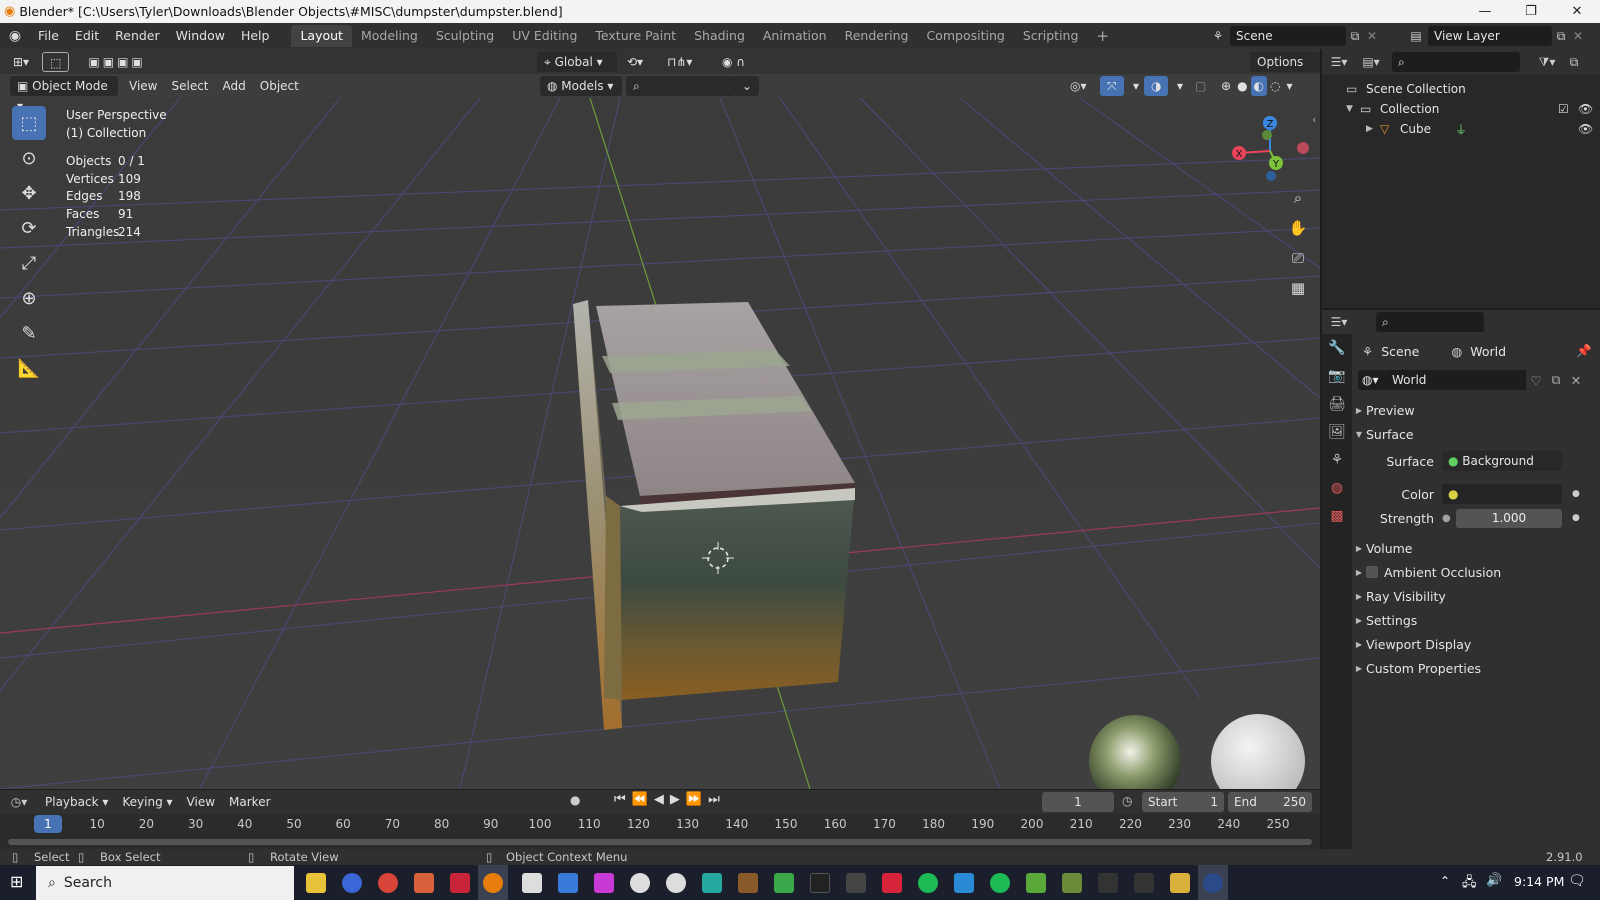  I want to click on timeline-menu-playback: Playback ▾, so click(76, 802).